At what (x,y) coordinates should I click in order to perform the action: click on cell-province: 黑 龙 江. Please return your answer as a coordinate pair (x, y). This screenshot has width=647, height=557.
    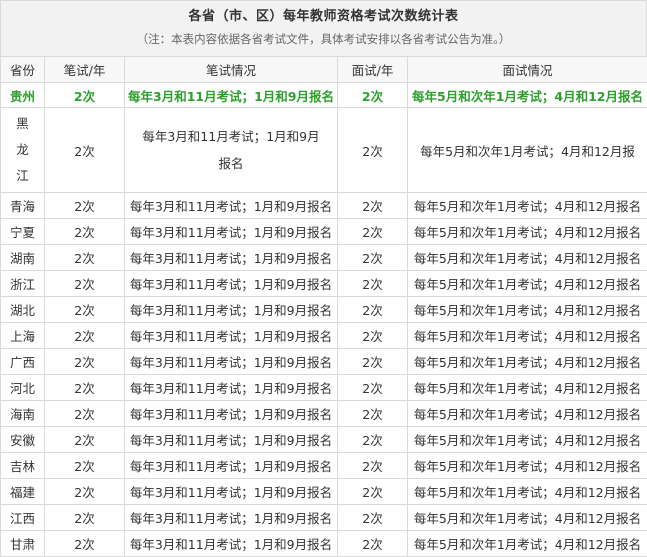
    Looking at the image, I should click on (23, 150).